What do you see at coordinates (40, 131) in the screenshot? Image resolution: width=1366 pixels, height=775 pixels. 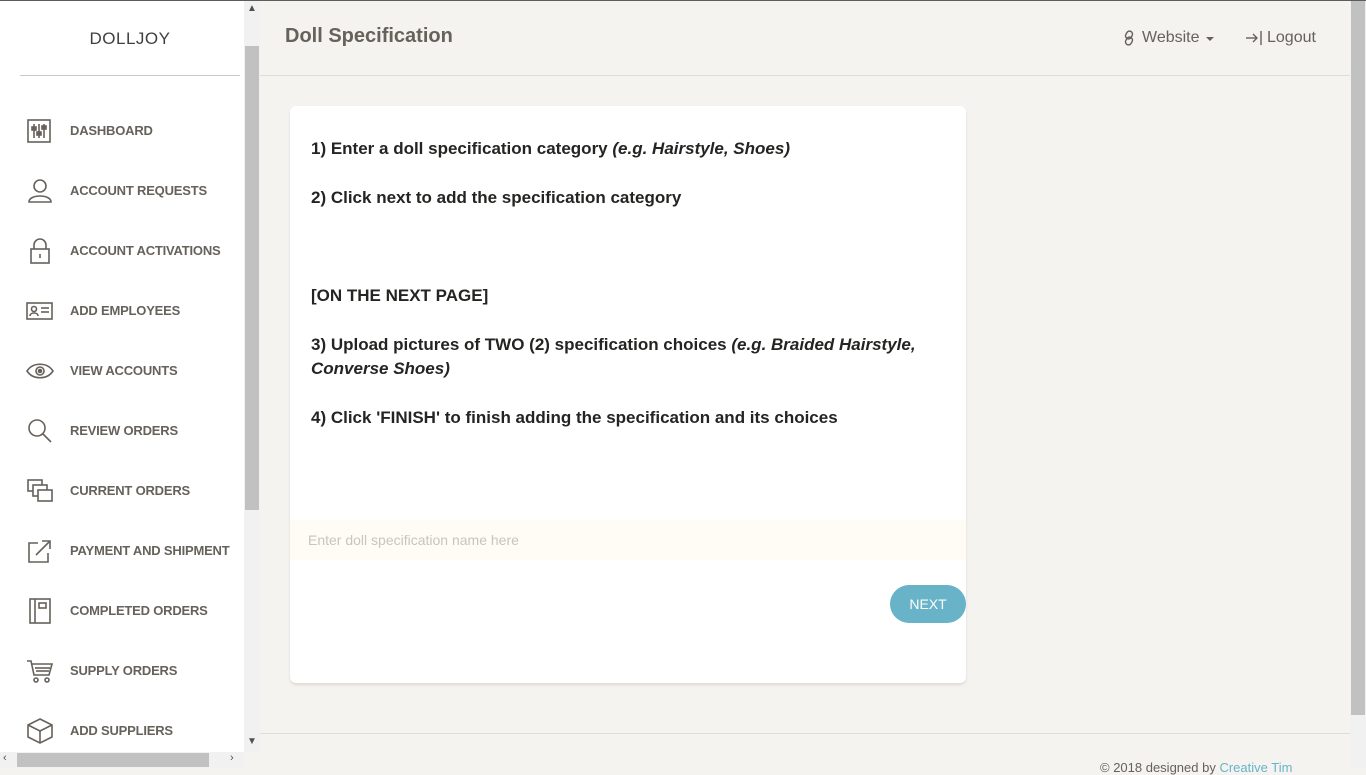 I see `dashboard-sliders-icon` at bounding box center [40, 131].